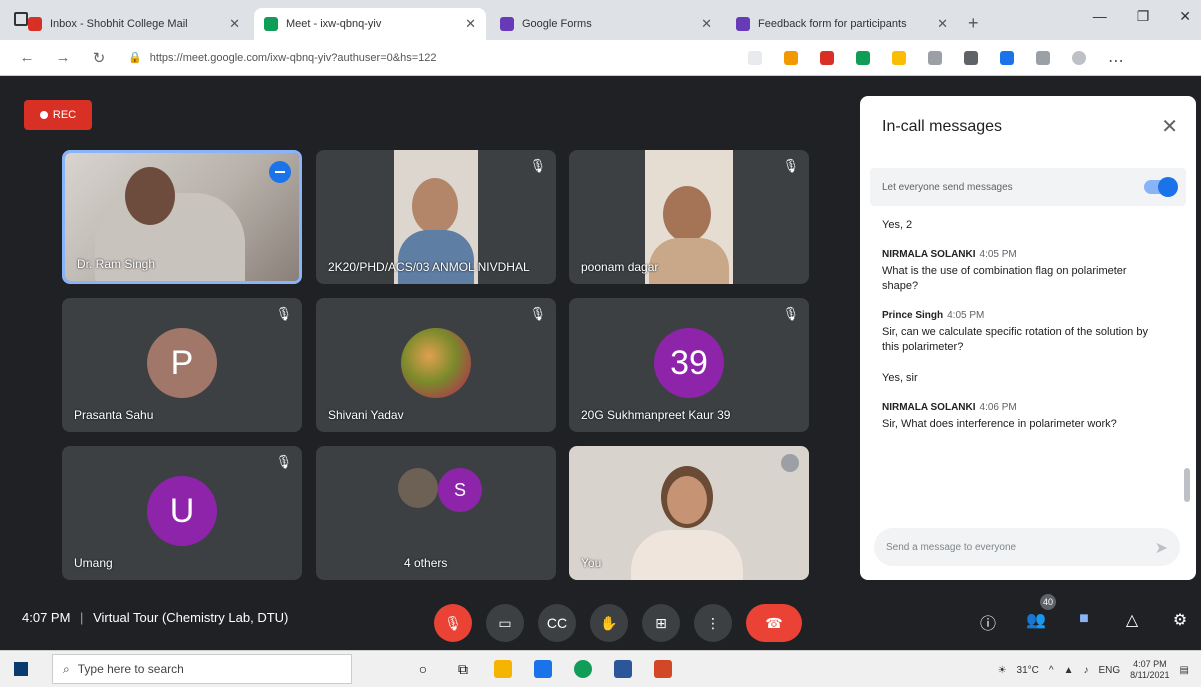 The width and height of the screenshot is (1201, 687). I want to click on tab-forms: Google Forms ✕, so click(606, 24).